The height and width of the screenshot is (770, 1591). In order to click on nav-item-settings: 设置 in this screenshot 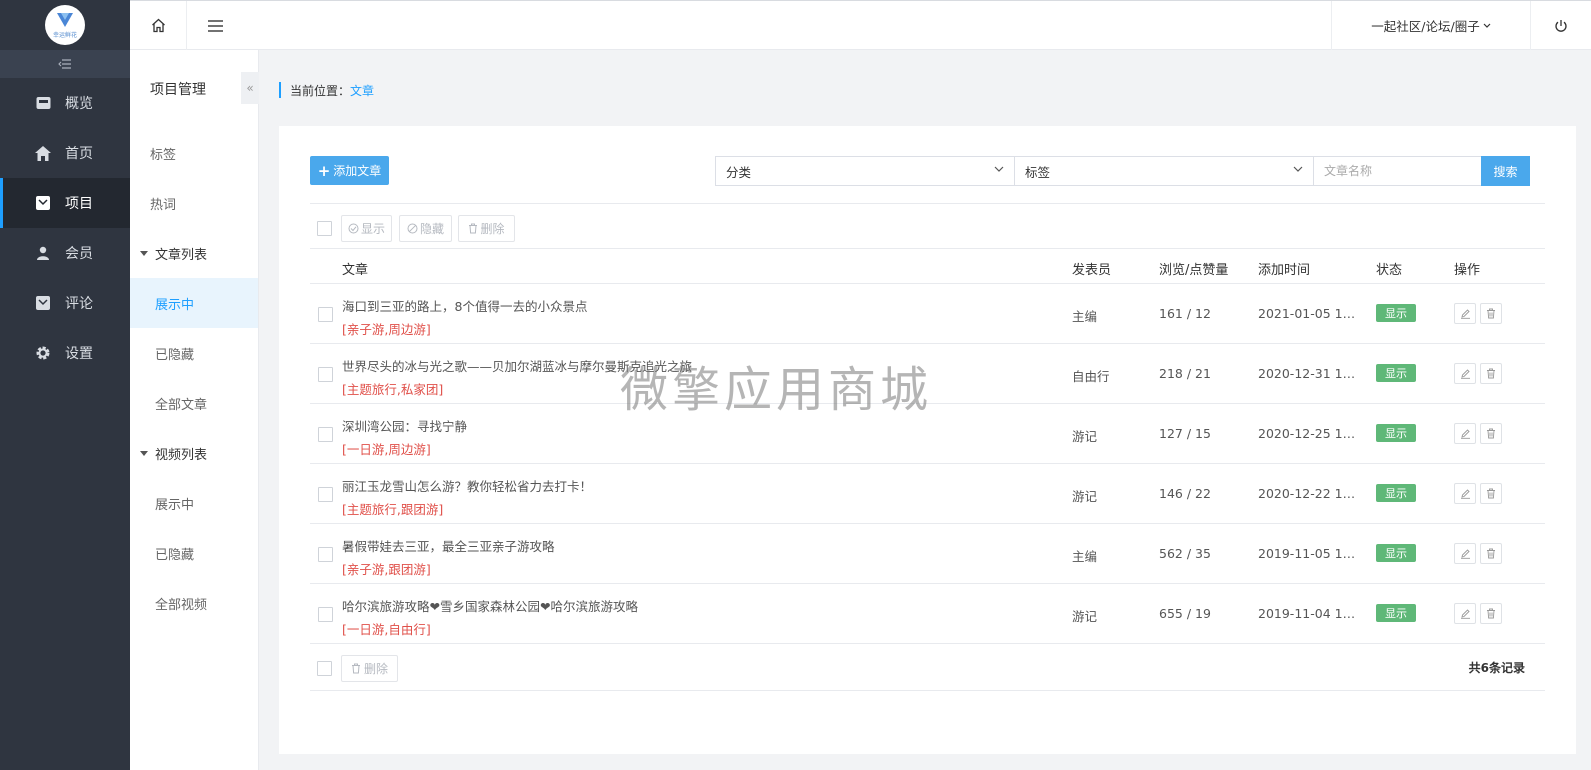, I will do `click(65, 353)`.